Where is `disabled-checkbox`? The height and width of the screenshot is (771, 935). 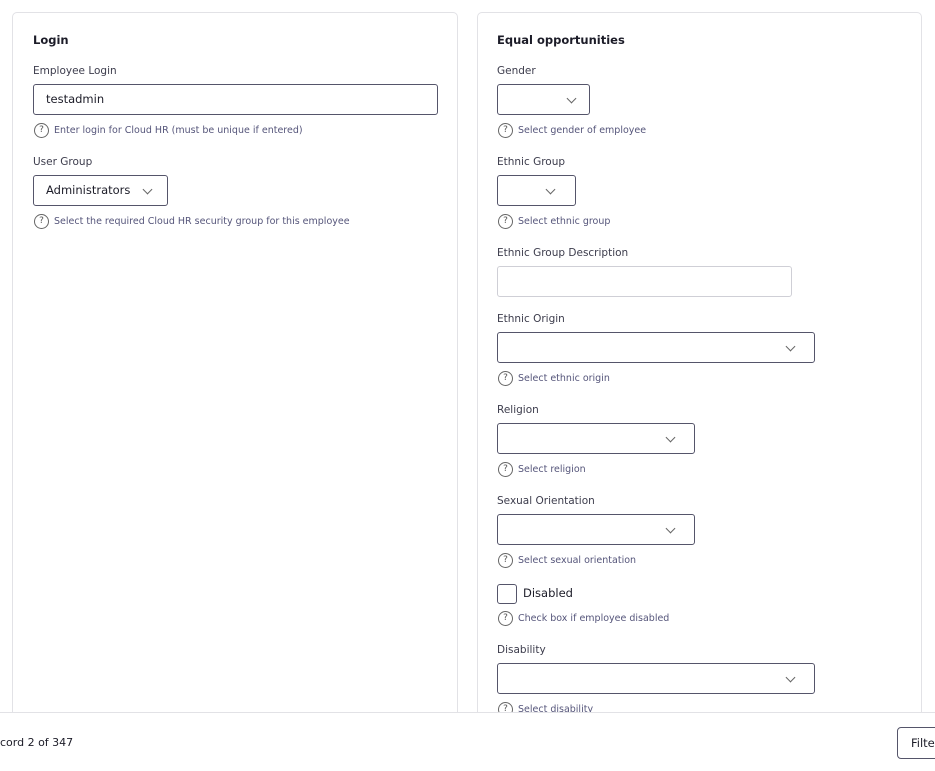
disabled-checkbox is located at coordinates (507, 594).